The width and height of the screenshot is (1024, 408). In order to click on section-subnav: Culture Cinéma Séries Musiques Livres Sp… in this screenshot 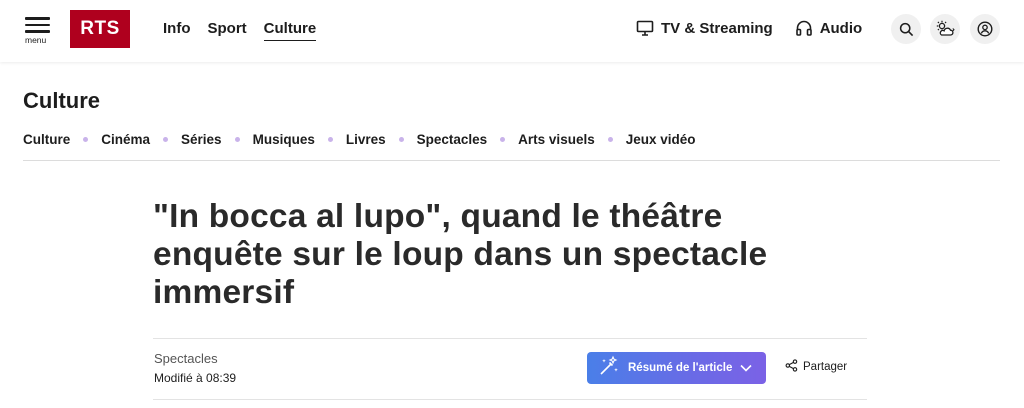, I will do `click(359, 139)`.